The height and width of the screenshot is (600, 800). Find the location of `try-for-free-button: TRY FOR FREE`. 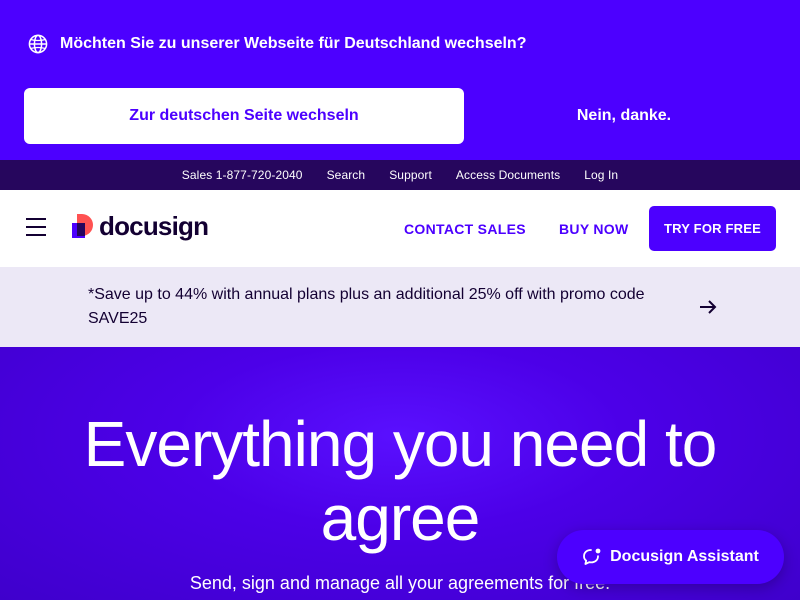

try-for-free-button: TRY FOR FREE is located at coordinates (712, 228).